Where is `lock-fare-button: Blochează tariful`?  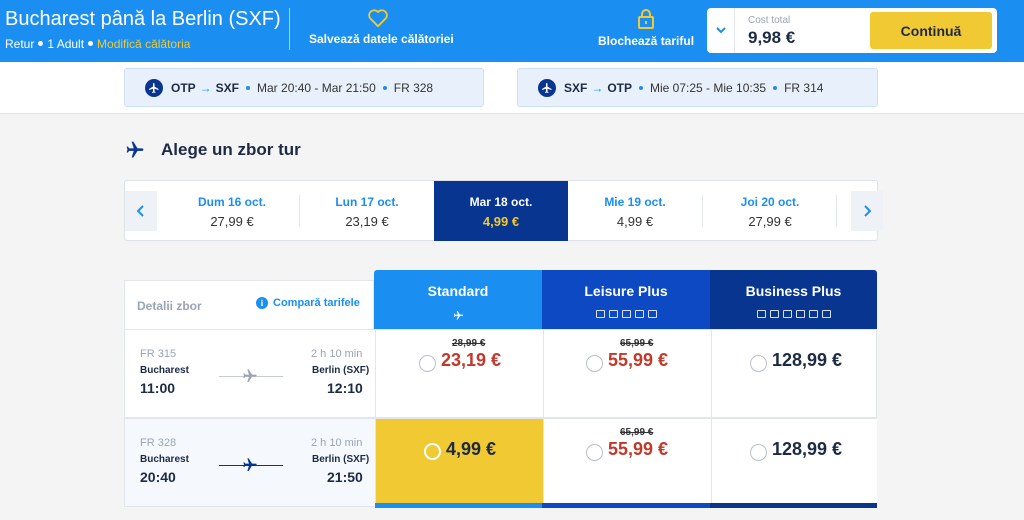
lock-fare-button: Blochează tariful is located at coordinates (646, 28).